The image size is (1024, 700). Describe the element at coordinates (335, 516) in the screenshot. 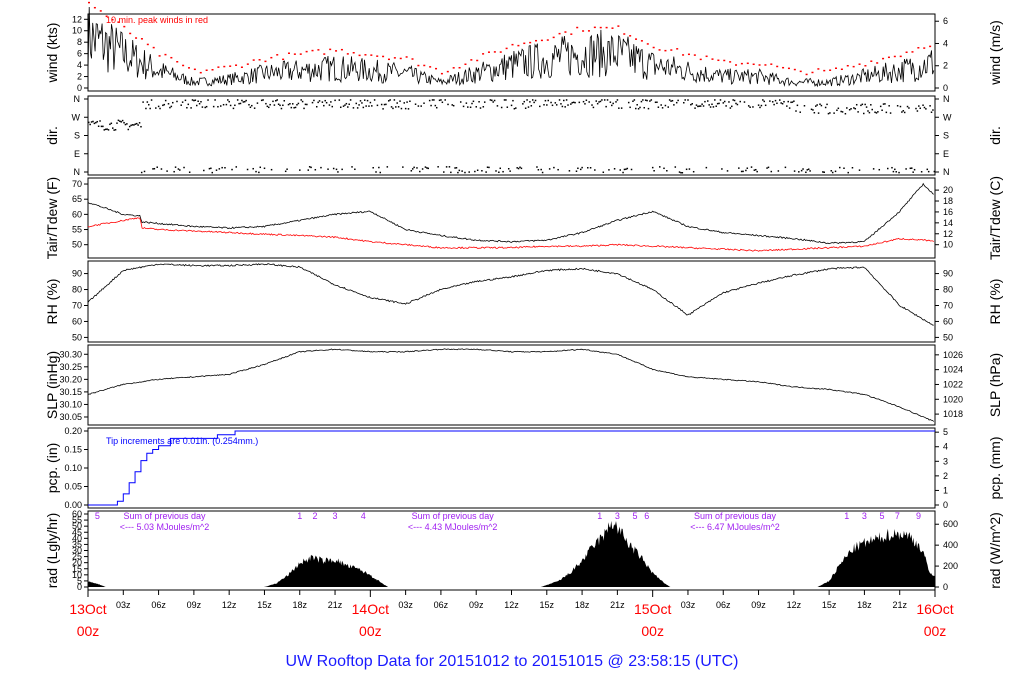

I see `radiation-hour-label: 3` at that location.